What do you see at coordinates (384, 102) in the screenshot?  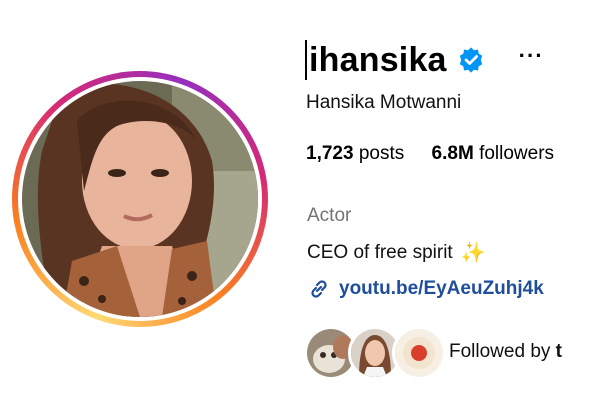 I see `profile-full-name: Hansika Motwanni` at bounding box center [384, 102].